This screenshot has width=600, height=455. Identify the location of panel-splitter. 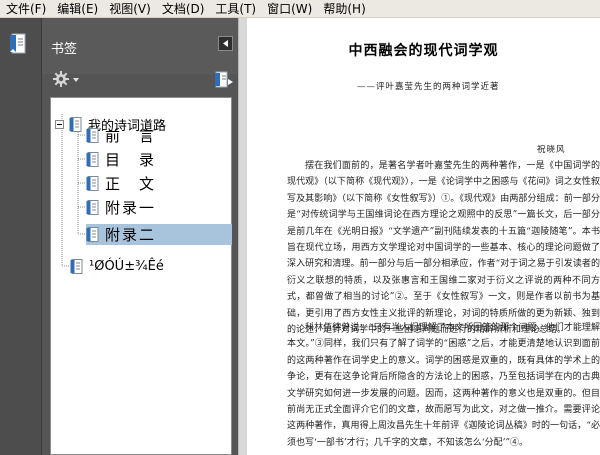
(242, 236).